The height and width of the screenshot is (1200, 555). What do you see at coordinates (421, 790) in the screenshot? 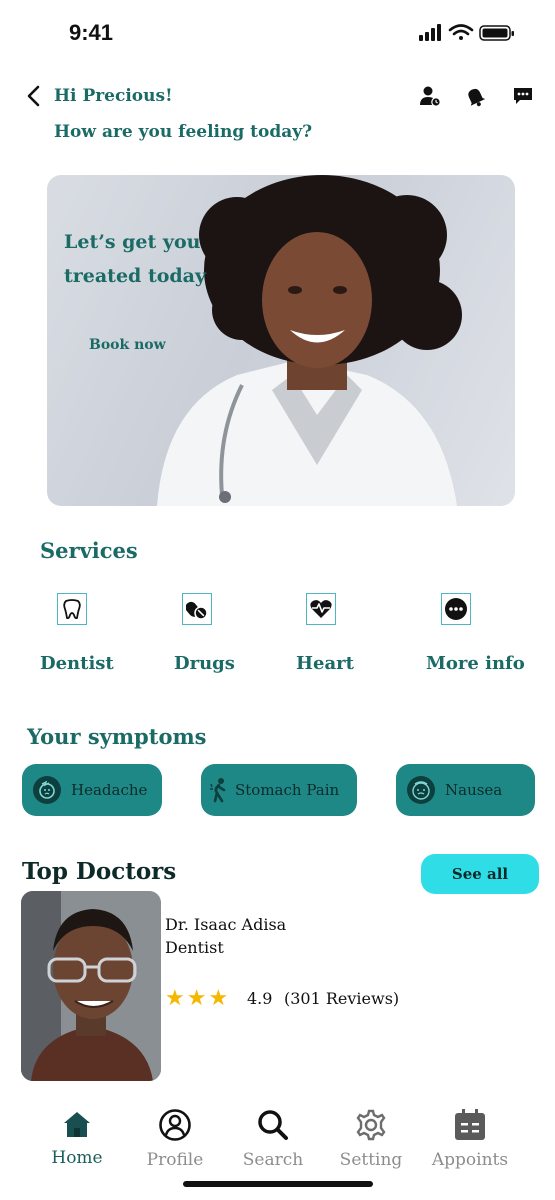
I see `nausea-icon` at bounding box center [421, 790].